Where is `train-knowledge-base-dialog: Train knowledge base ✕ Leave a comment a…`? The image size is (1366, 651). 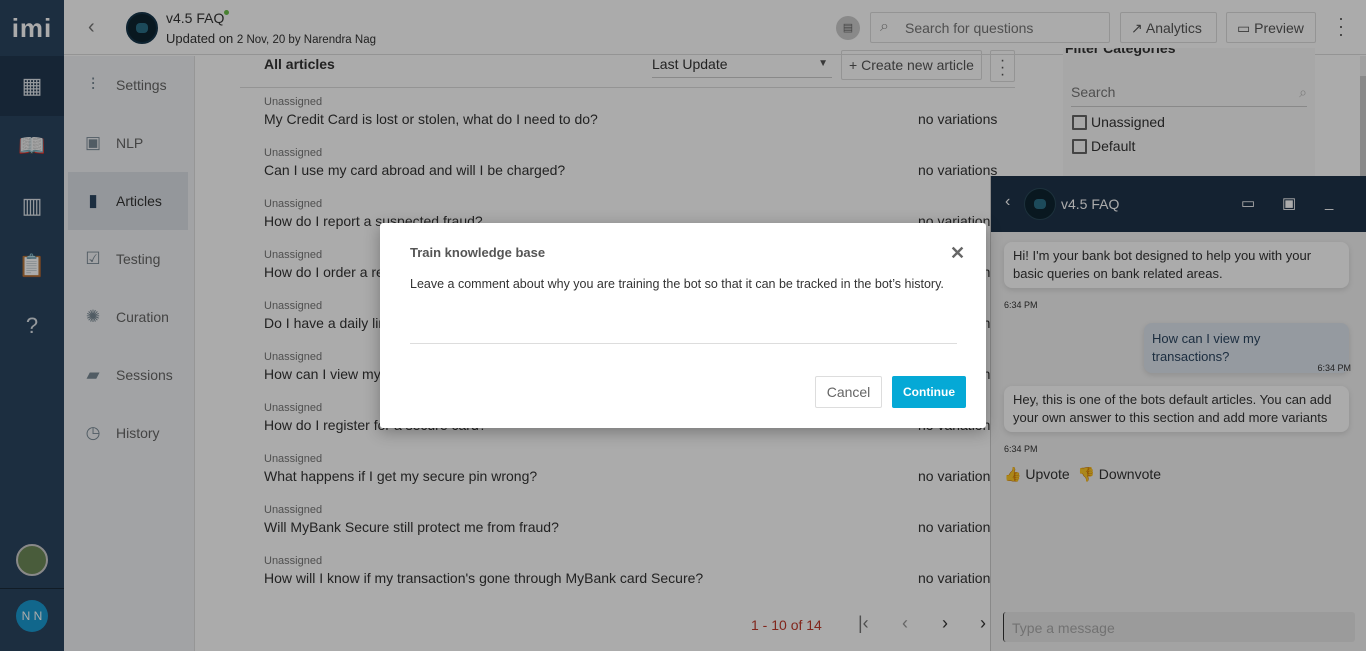 train-knowledge-base-dialog: Train knowledge base ✕ Leave a comment a… is located at coordinates (683, 325).